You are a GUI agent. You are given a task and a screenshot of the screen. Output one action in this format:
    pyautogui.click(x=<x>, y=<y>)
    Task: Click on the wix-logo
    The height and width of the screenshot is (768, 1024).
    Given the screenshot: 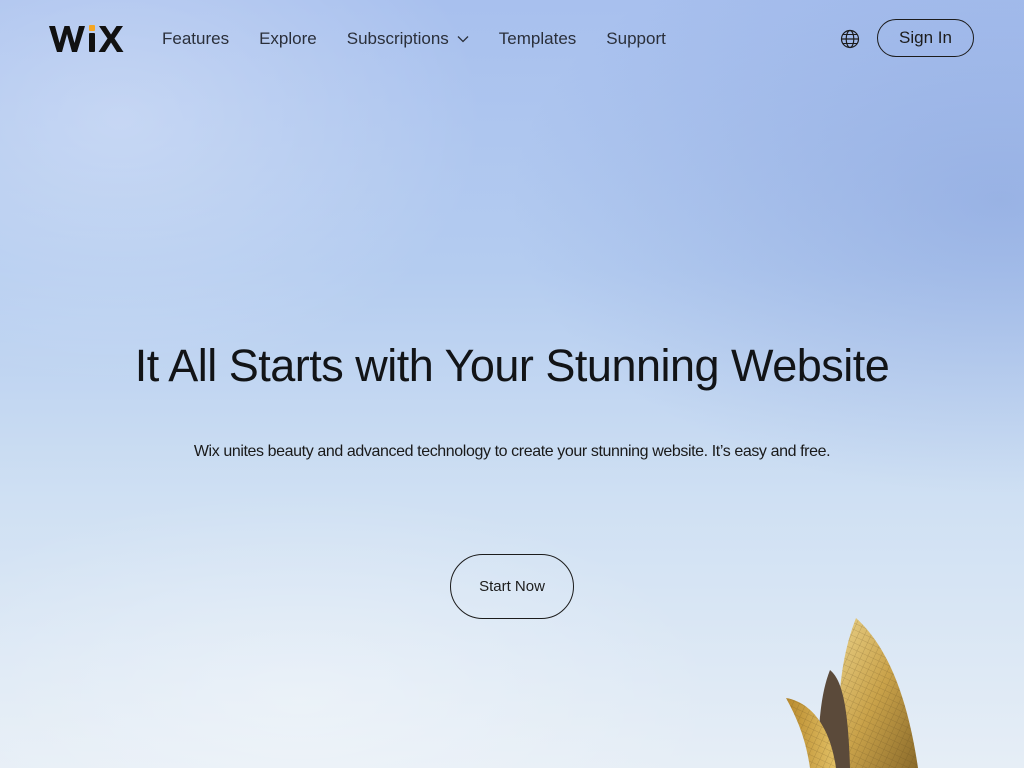 What is the action you would take?
    pyautogui.click(x=86, y=39)
    